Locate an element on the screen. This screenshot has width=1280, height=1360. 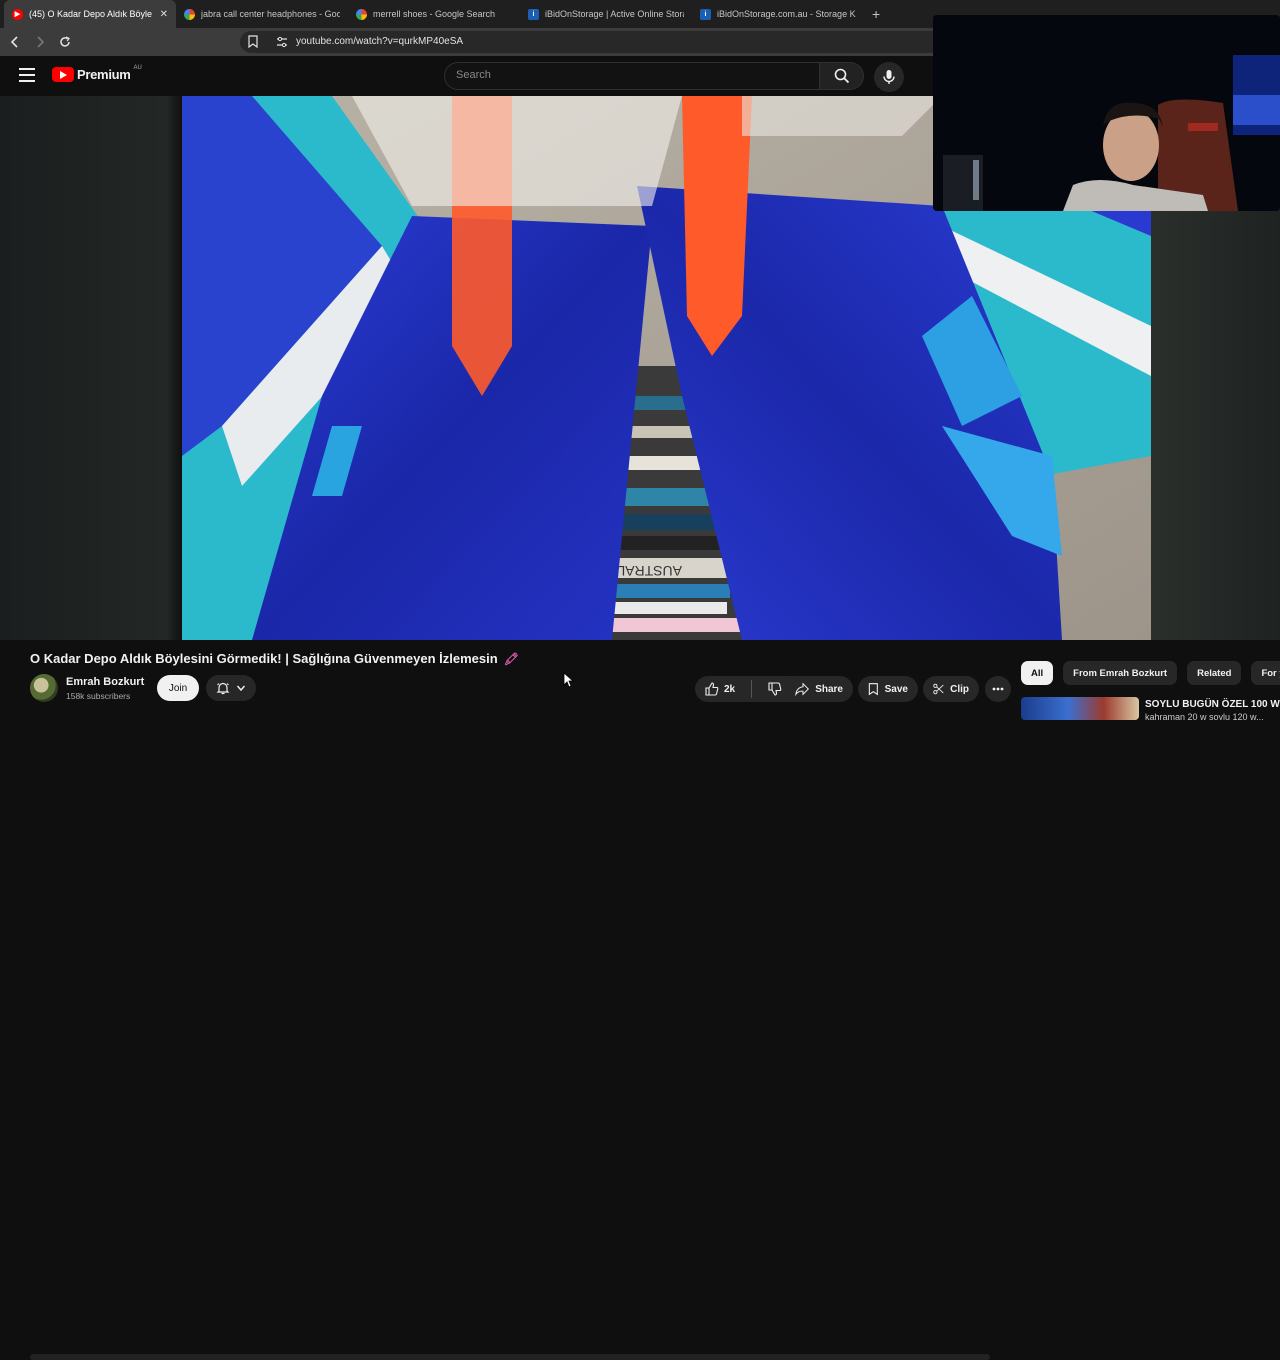
microphone-icon is located at coordinates (889, 77).